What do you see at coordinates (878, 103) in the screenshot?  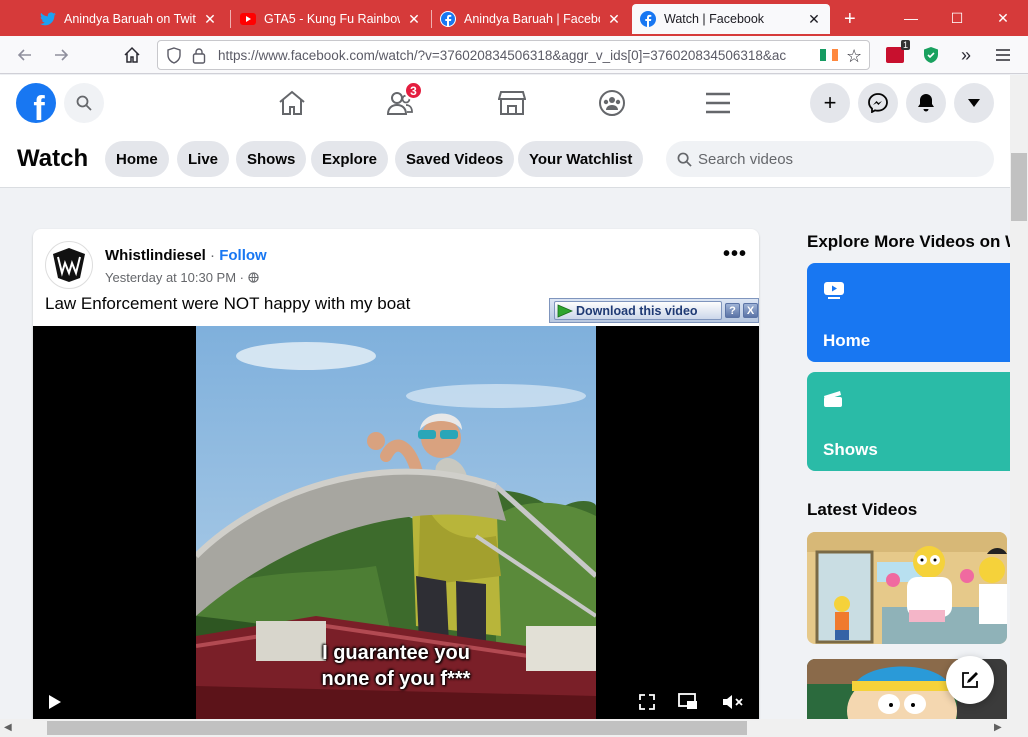 I see `messenger-button` at bounding box center [878, 103].